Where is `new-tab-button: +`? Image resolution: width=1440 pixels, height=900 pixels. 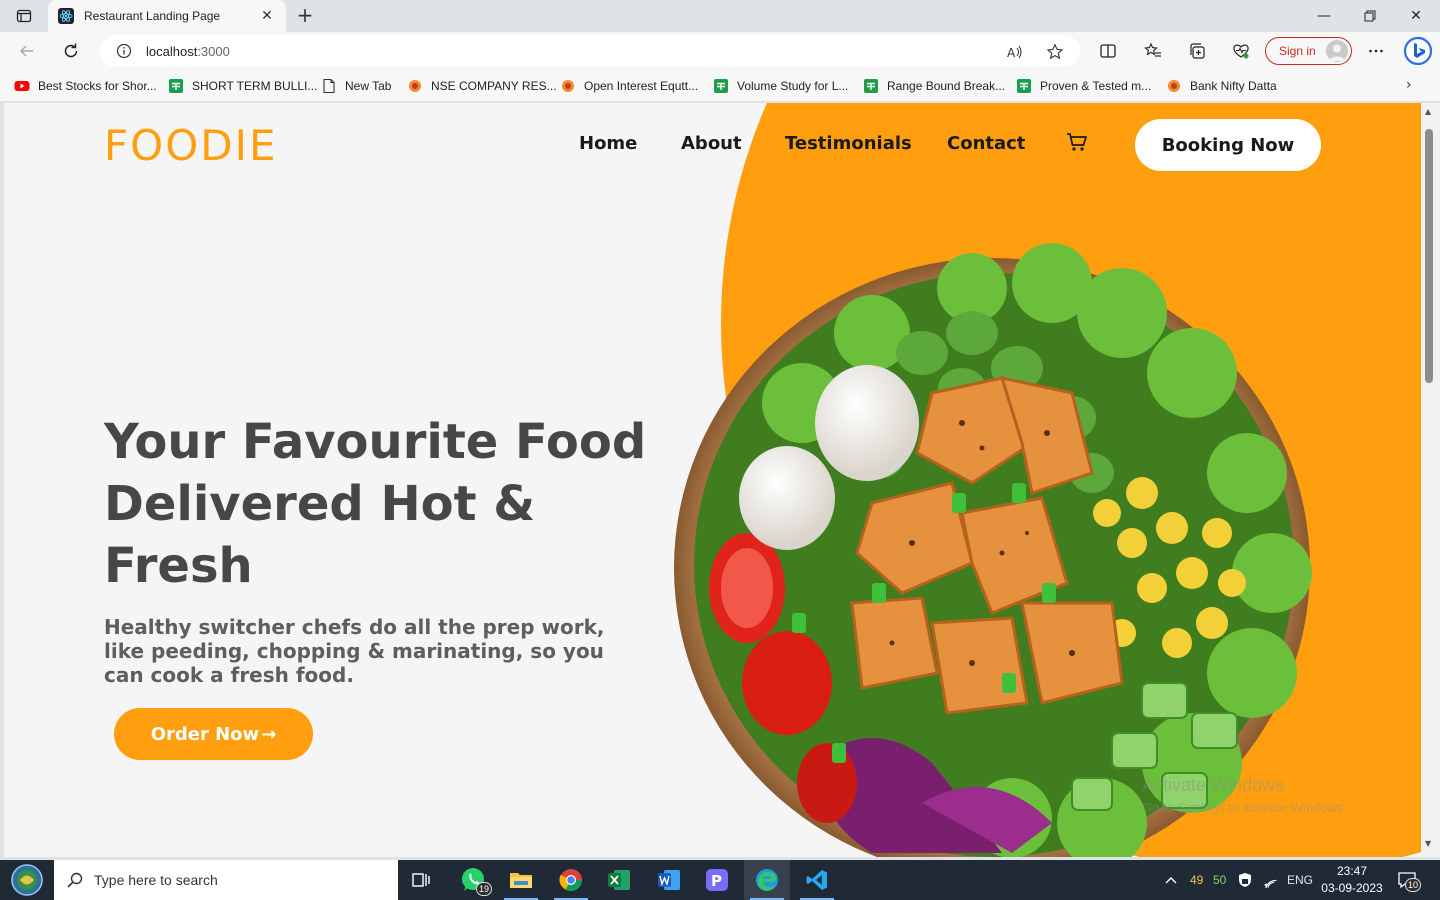
new-tab-button: + is located at coordinates (305, 16).